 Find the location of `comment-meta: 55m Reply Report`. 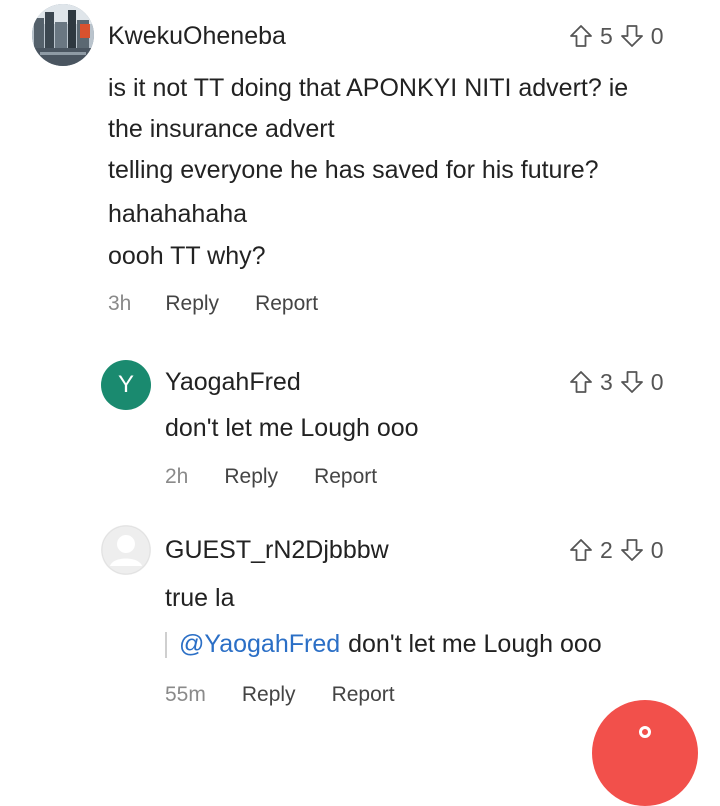

comment-meta: 55m Reply Report is located at coordinates (280, 695).